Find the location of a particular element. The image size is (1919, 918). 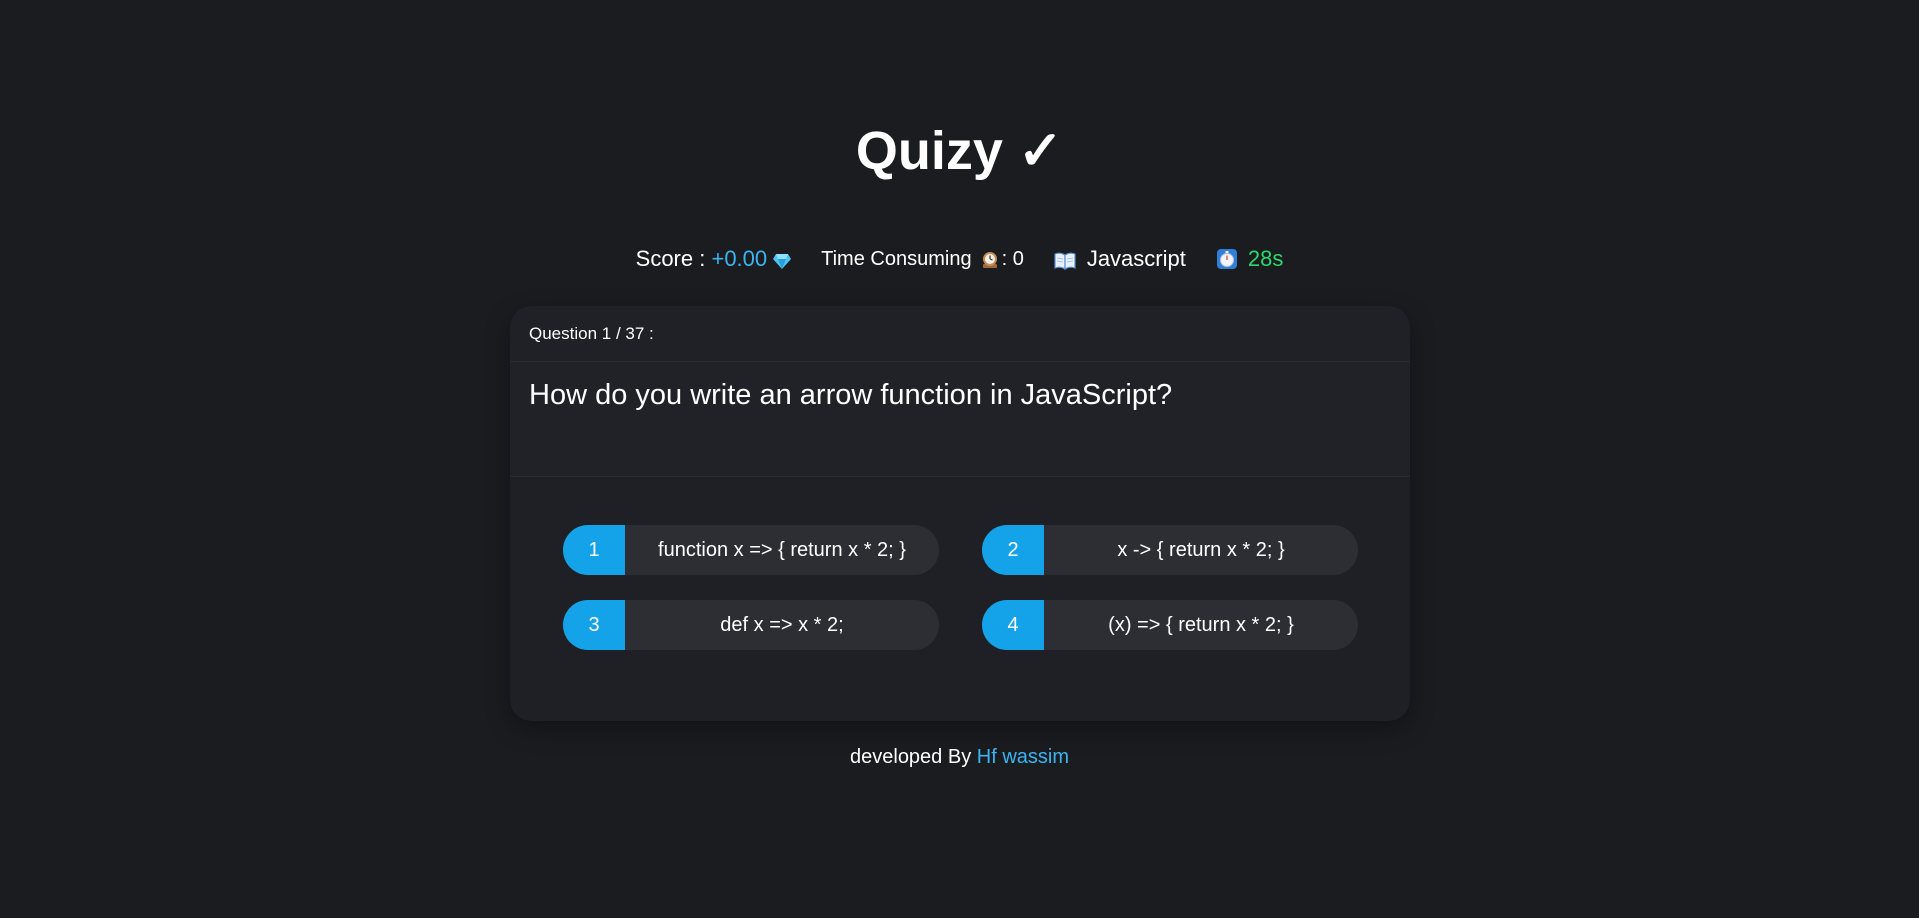

app-title: Quizy ✓ is located at coordinates (959, 151).